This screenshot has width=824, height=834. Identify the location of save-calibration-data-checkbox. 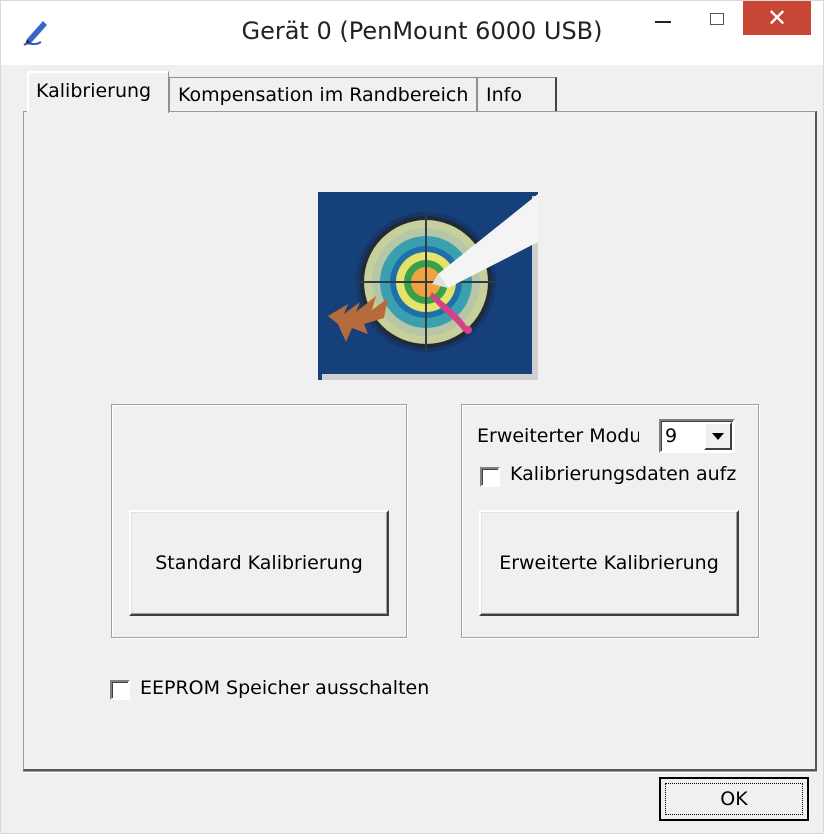
(490, 477).